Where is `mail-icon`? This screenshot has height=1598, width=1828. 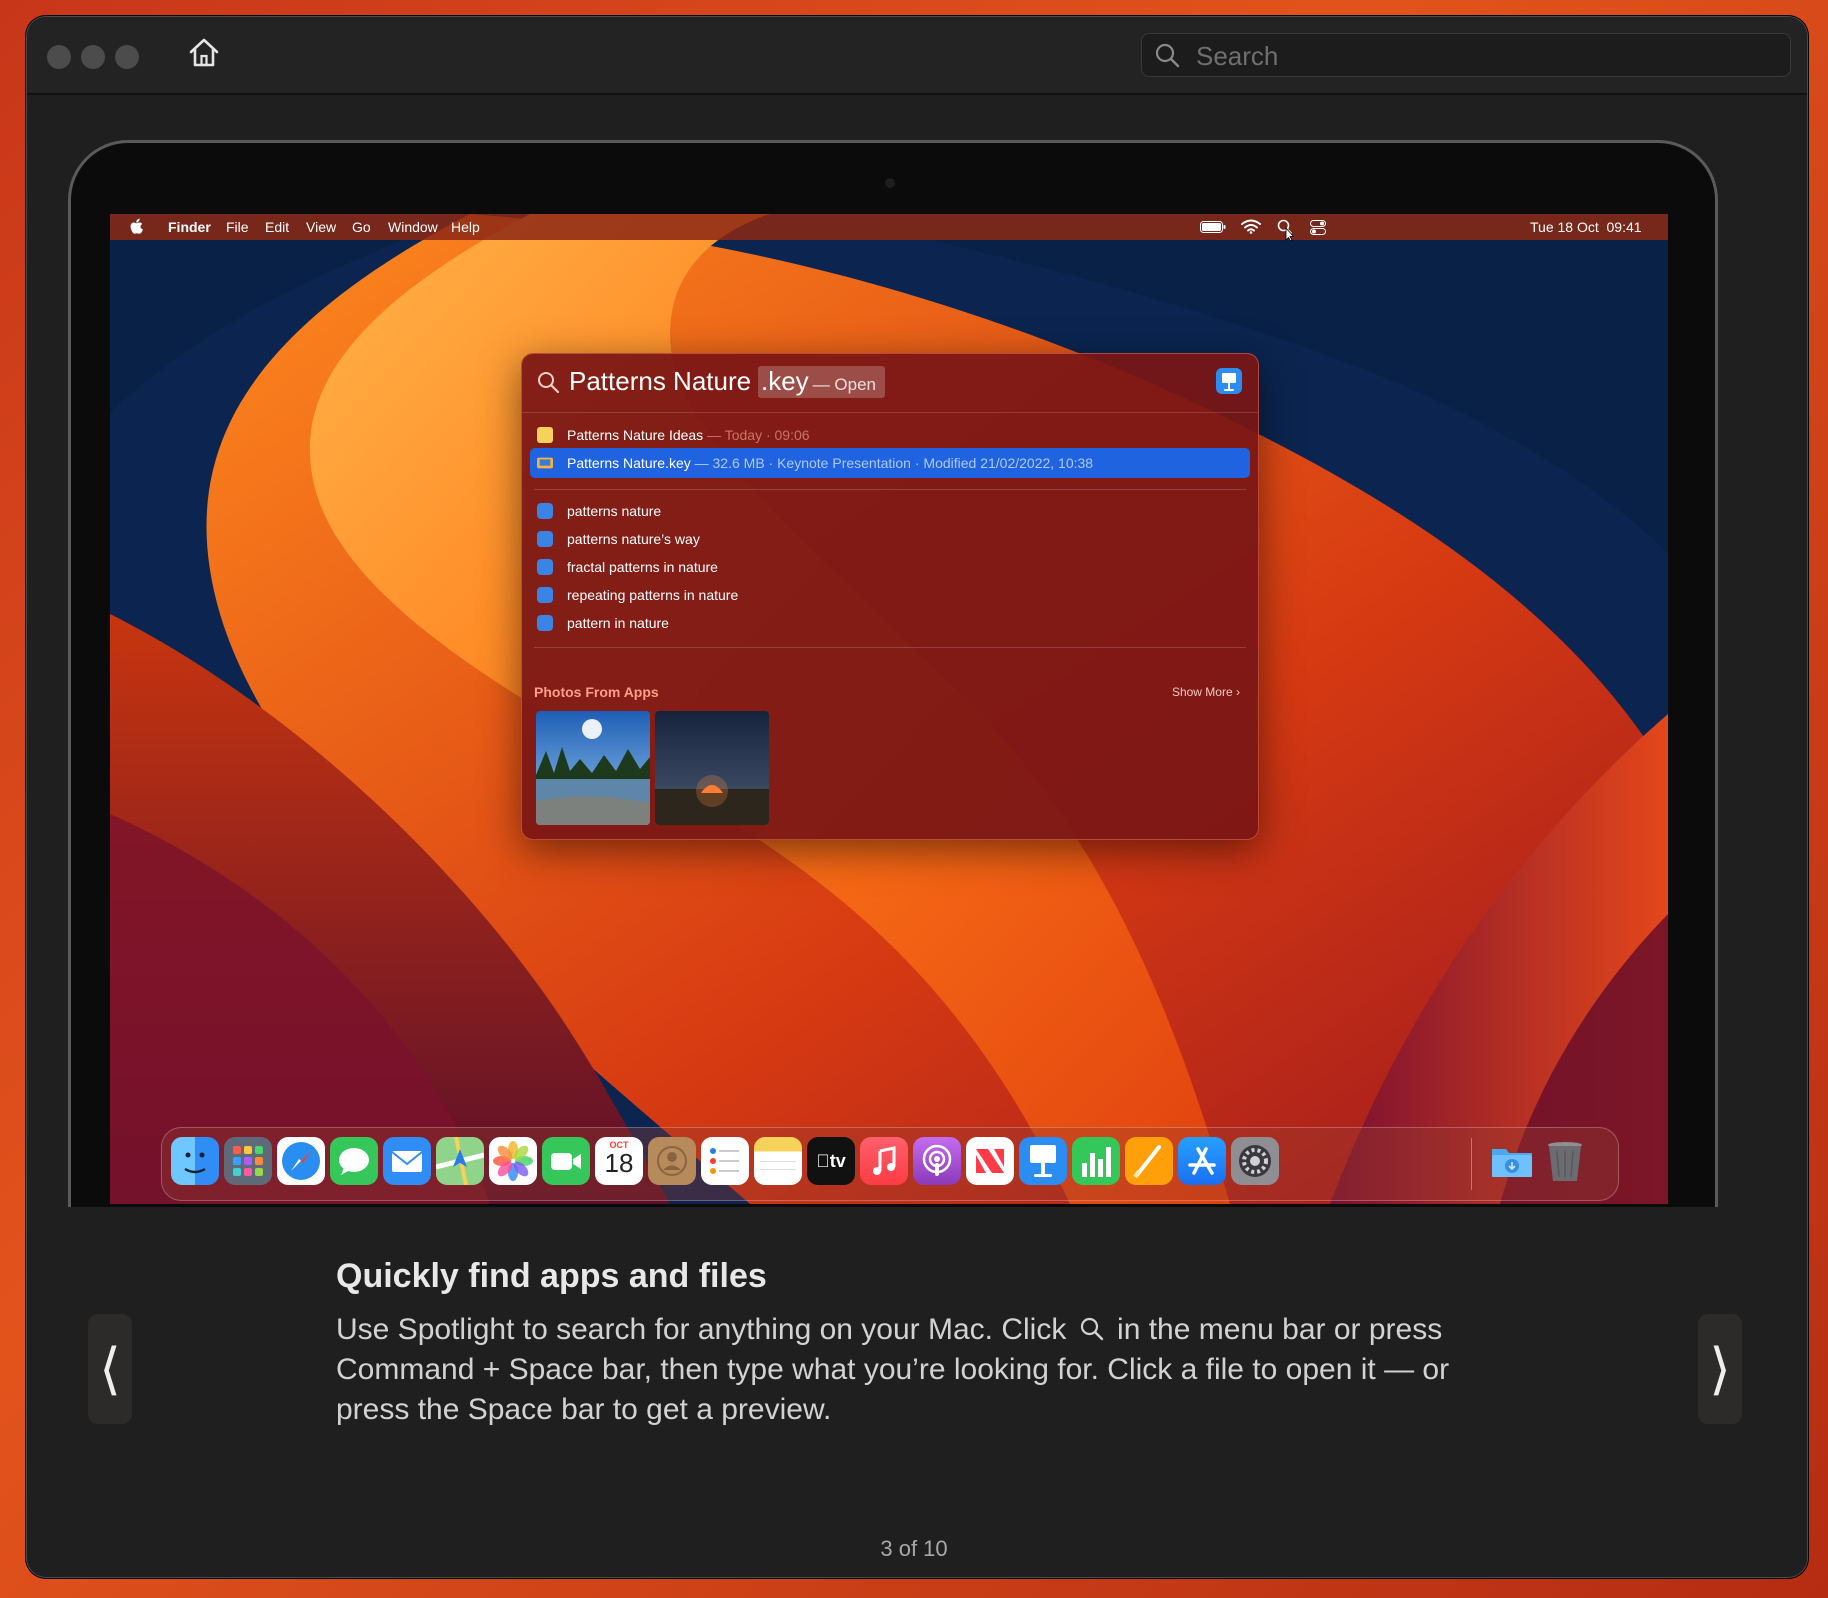
mail-icon is located at coordinates (407, 1161).